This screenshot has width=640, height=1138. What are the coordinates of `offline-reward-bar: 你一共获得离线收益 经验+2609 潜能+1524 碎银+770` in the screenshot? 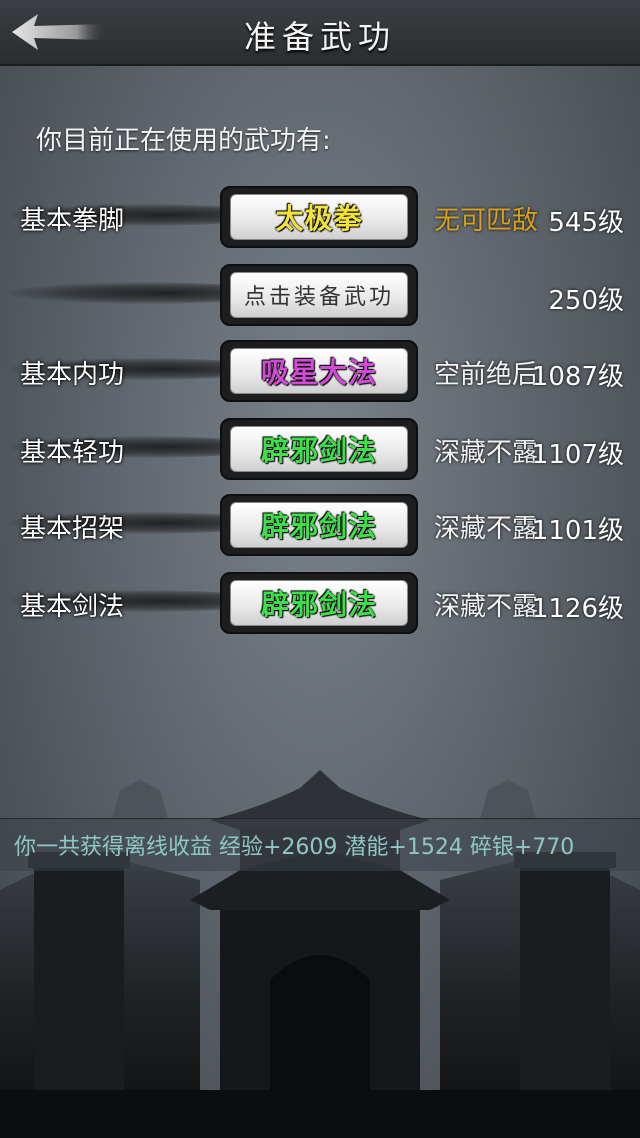 It's located at (320, 844).